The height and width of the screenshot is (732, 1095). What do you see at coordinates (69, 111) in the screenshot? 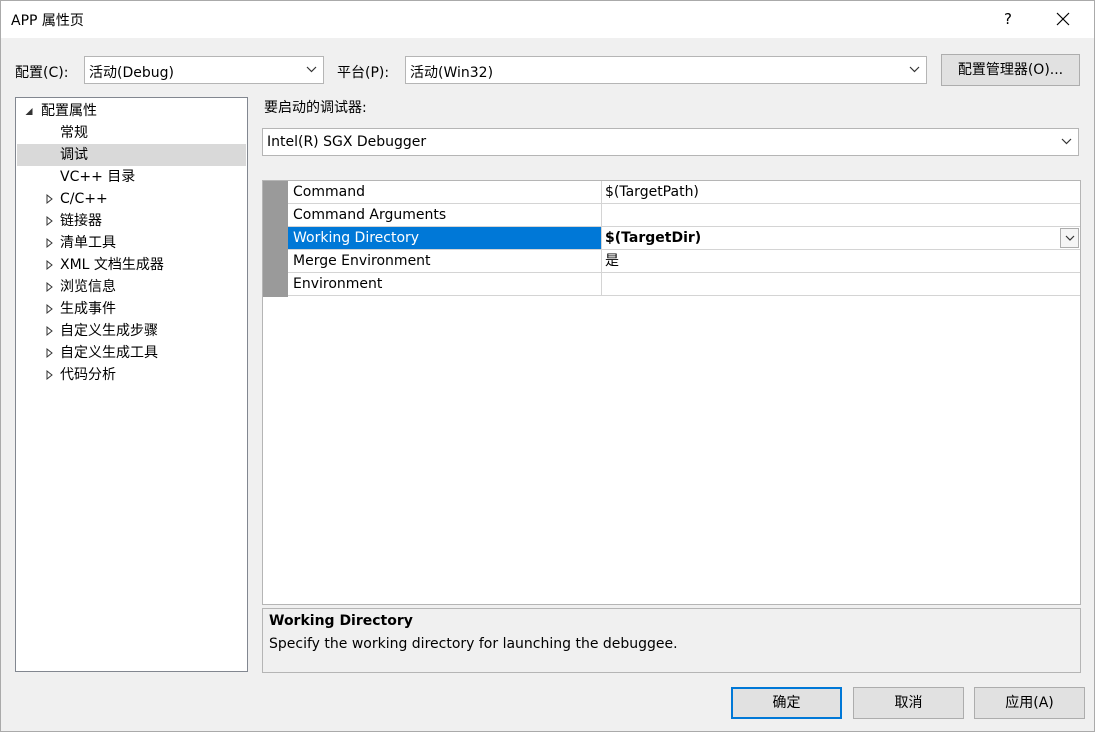
I see `tree-root-label: 配置属性` at bounding box center [69, 111].